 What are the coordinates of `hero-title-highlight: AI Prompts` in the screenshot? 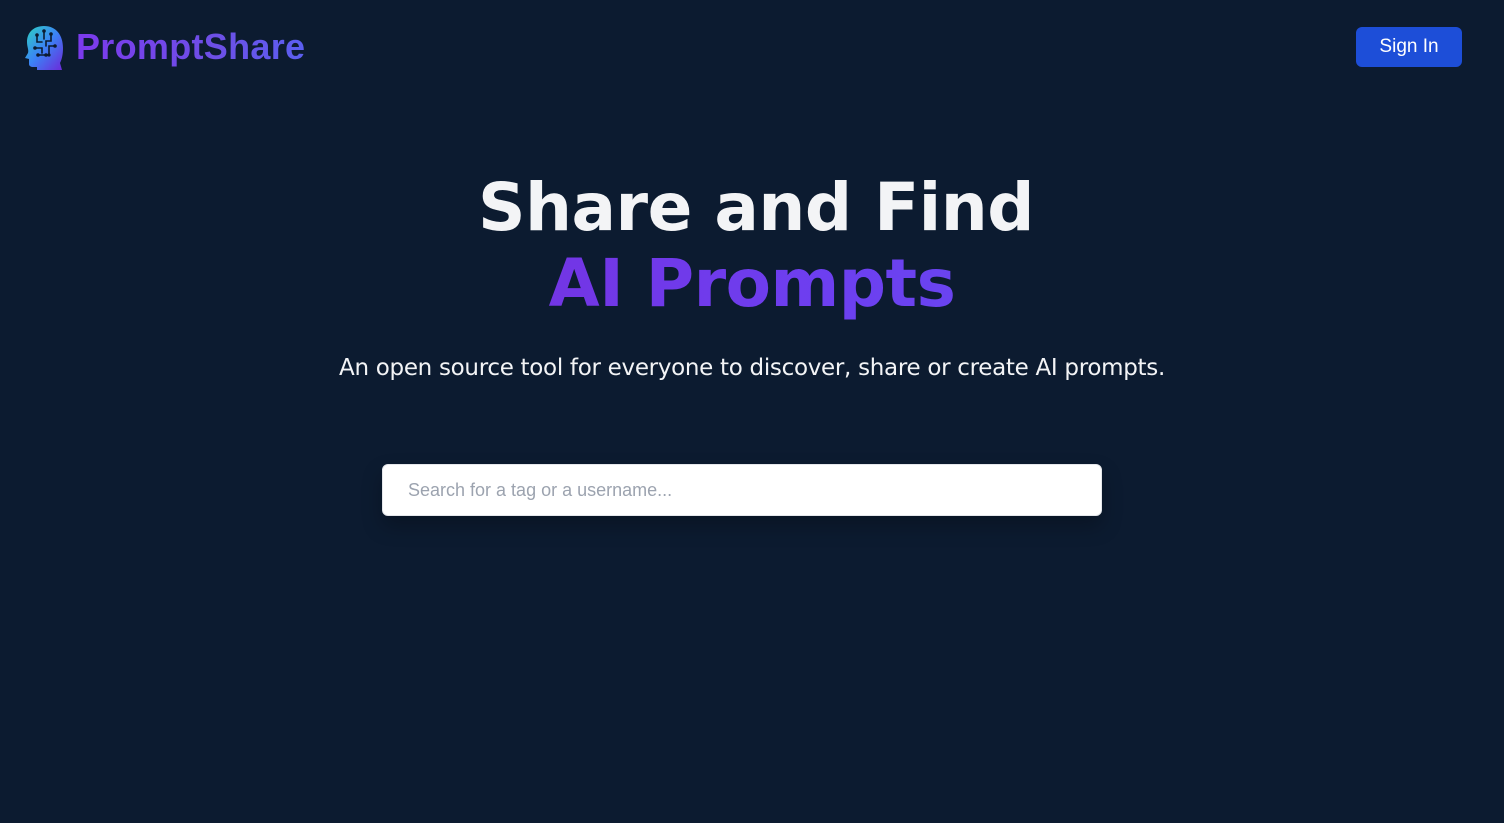 It's located at (752, 284).